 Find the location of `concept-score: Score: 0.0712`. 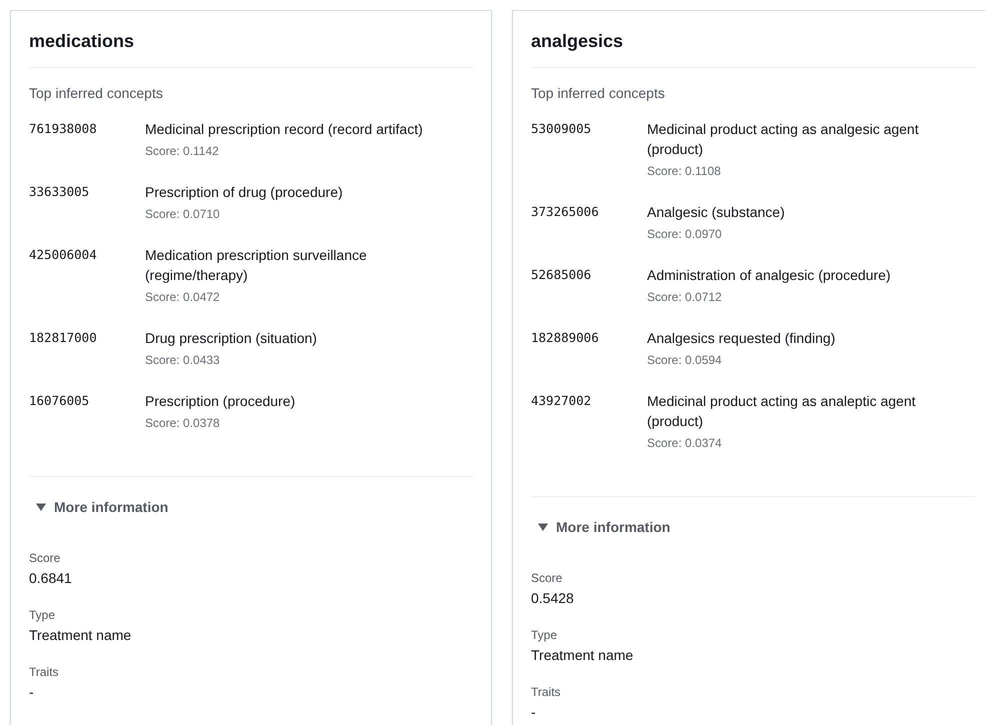

concept-score: Score: 0.0712 is located at coordinates (685, 297).